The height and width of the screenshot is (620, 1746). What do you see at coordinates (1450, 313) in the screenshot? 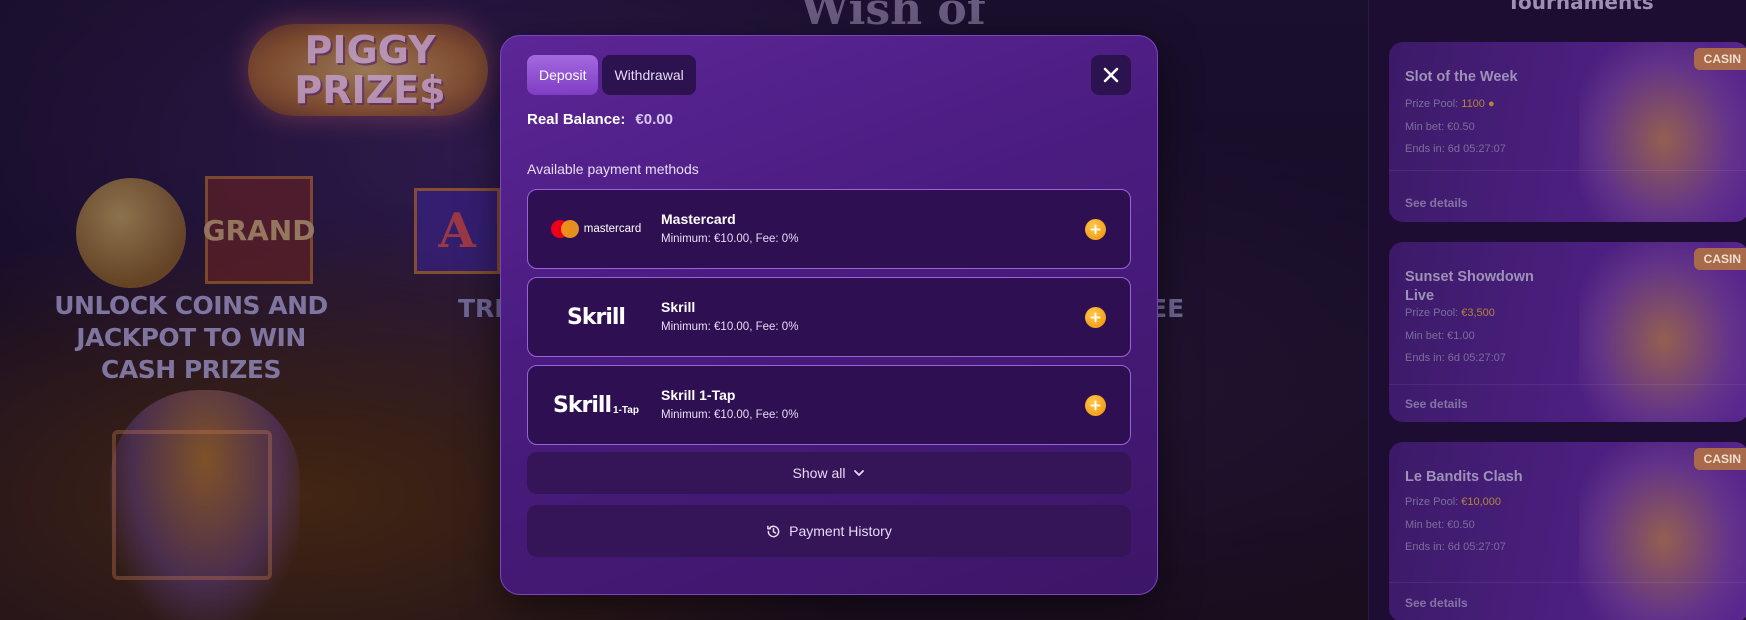
I see `prize-pool: Prize Pool: €3,500` at bounding box center [1450, 313].